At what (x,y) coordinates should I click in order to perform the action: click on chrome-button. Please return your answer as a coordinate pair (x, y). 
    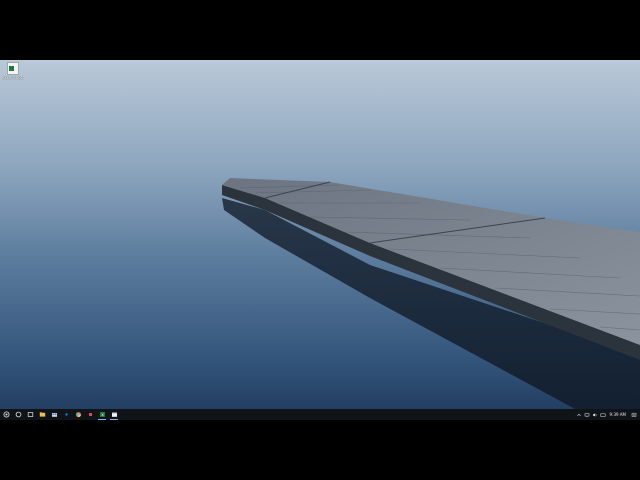
    Looking at the image, I should click on (78, 414).